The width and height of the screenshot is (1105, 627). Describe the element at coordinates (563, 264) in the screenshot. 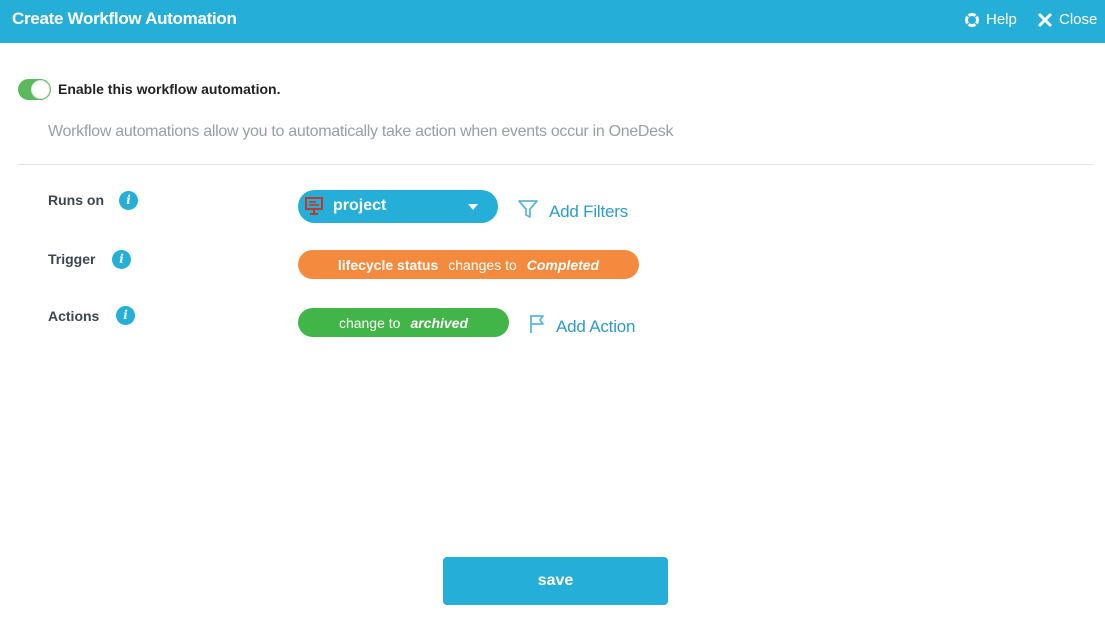

I see `trigger-value: Completed` at that location.